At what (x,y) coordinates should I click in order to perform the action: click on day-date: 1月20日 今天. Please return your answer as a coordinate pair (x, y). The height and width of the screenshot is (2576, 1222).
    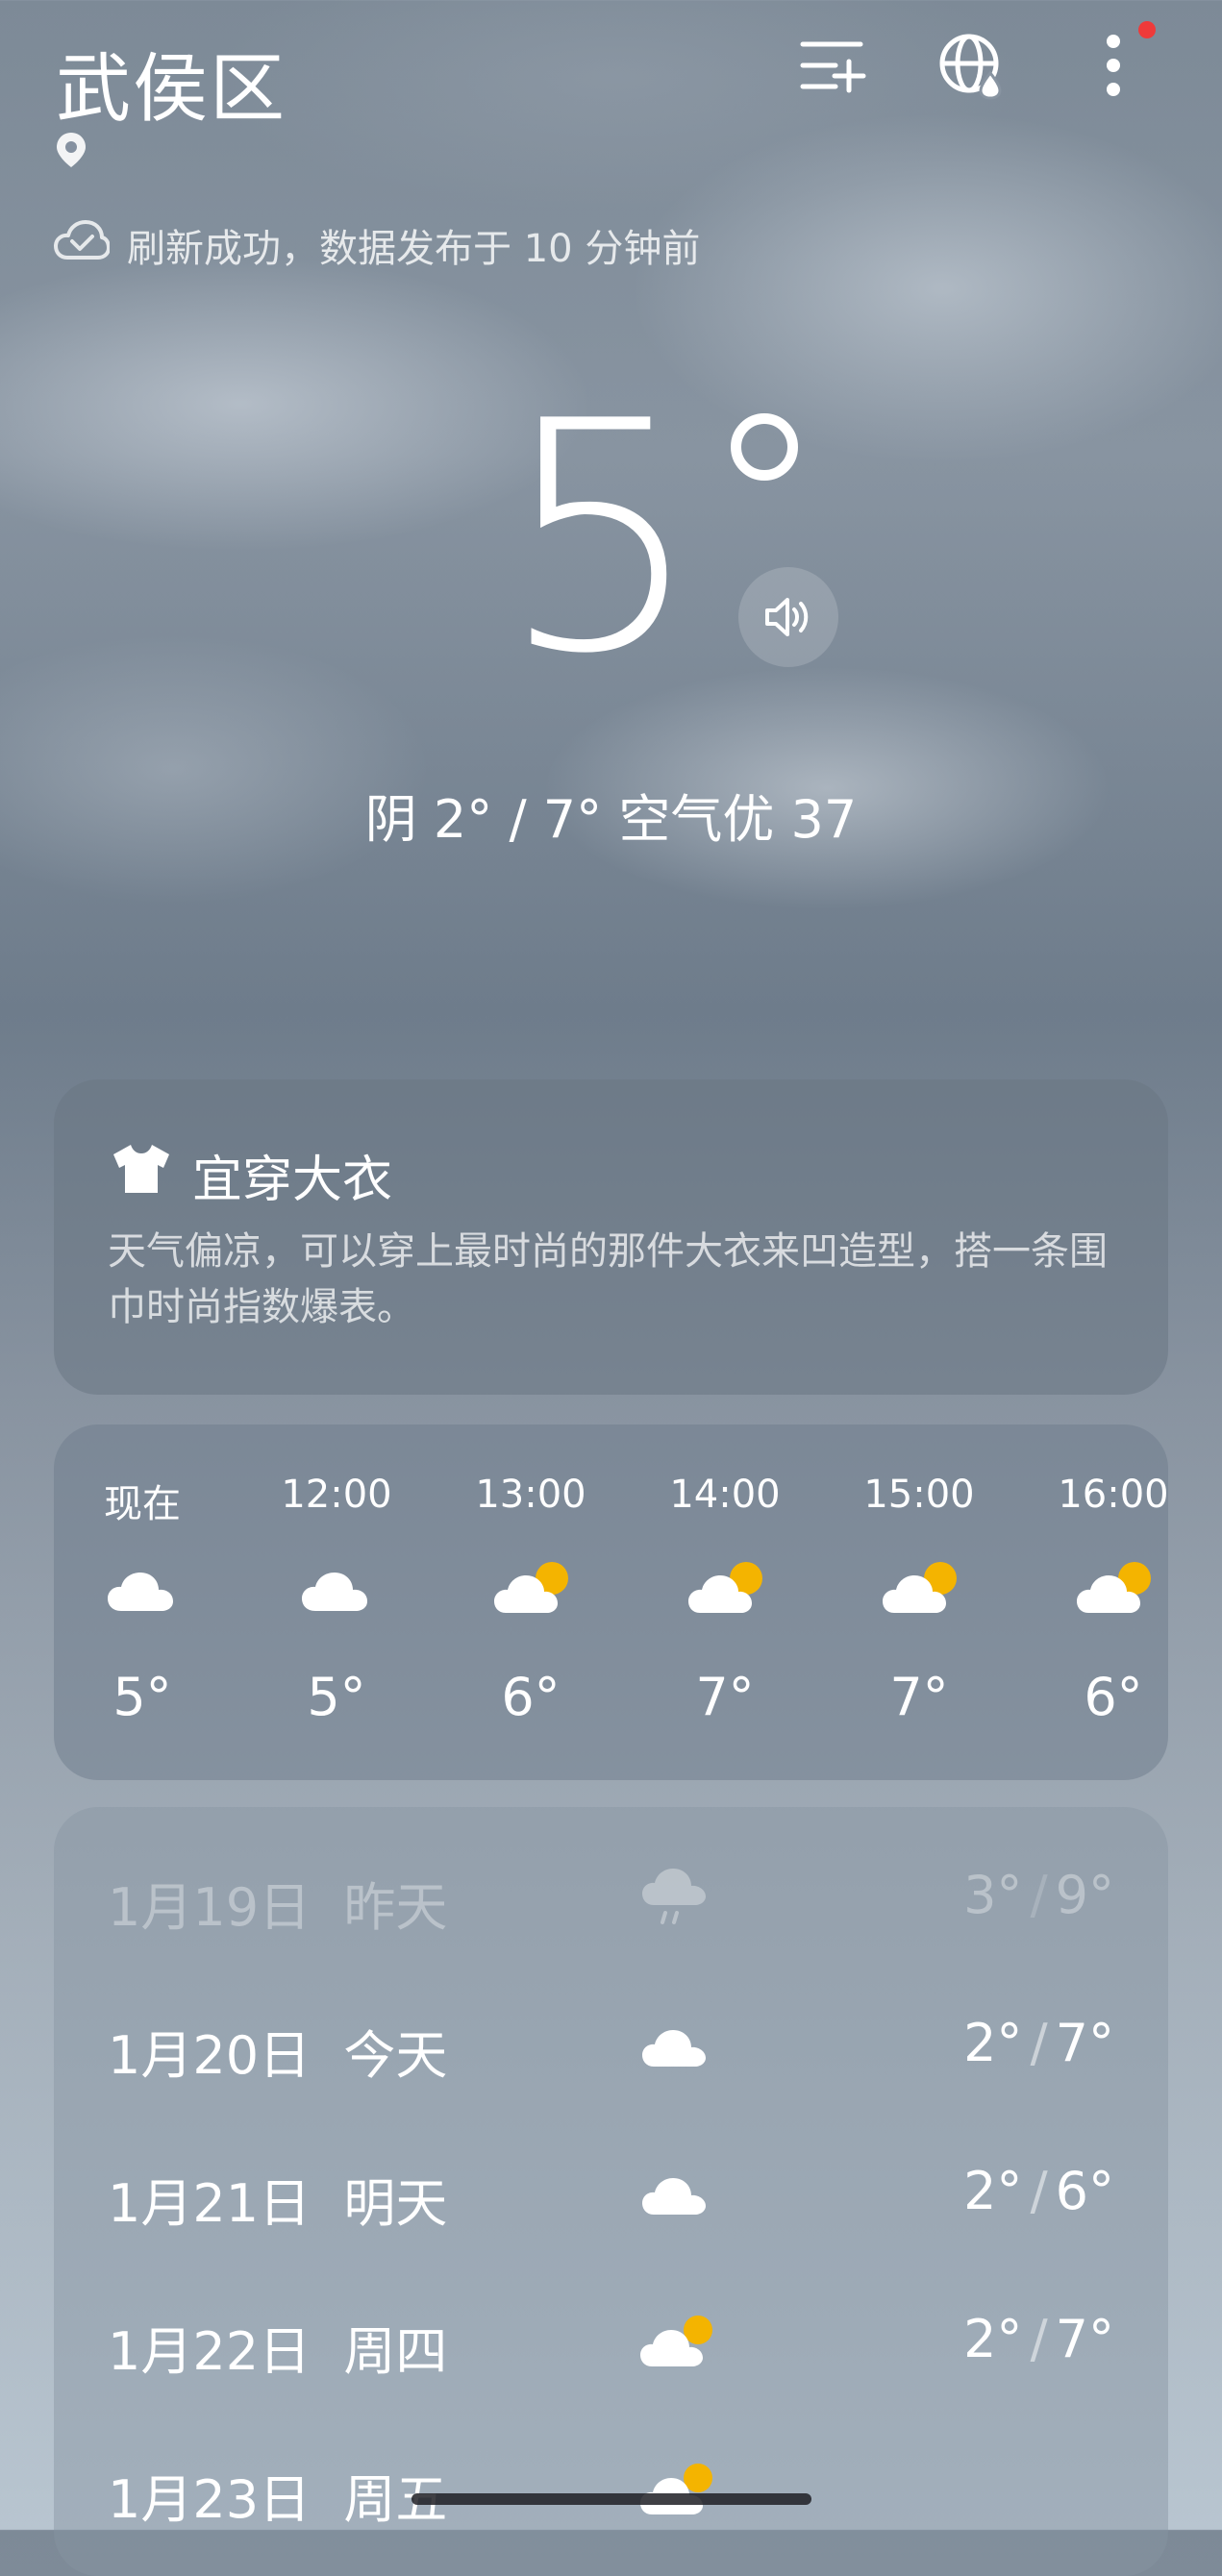
    Looking at the image, I should click on (278, 2056).